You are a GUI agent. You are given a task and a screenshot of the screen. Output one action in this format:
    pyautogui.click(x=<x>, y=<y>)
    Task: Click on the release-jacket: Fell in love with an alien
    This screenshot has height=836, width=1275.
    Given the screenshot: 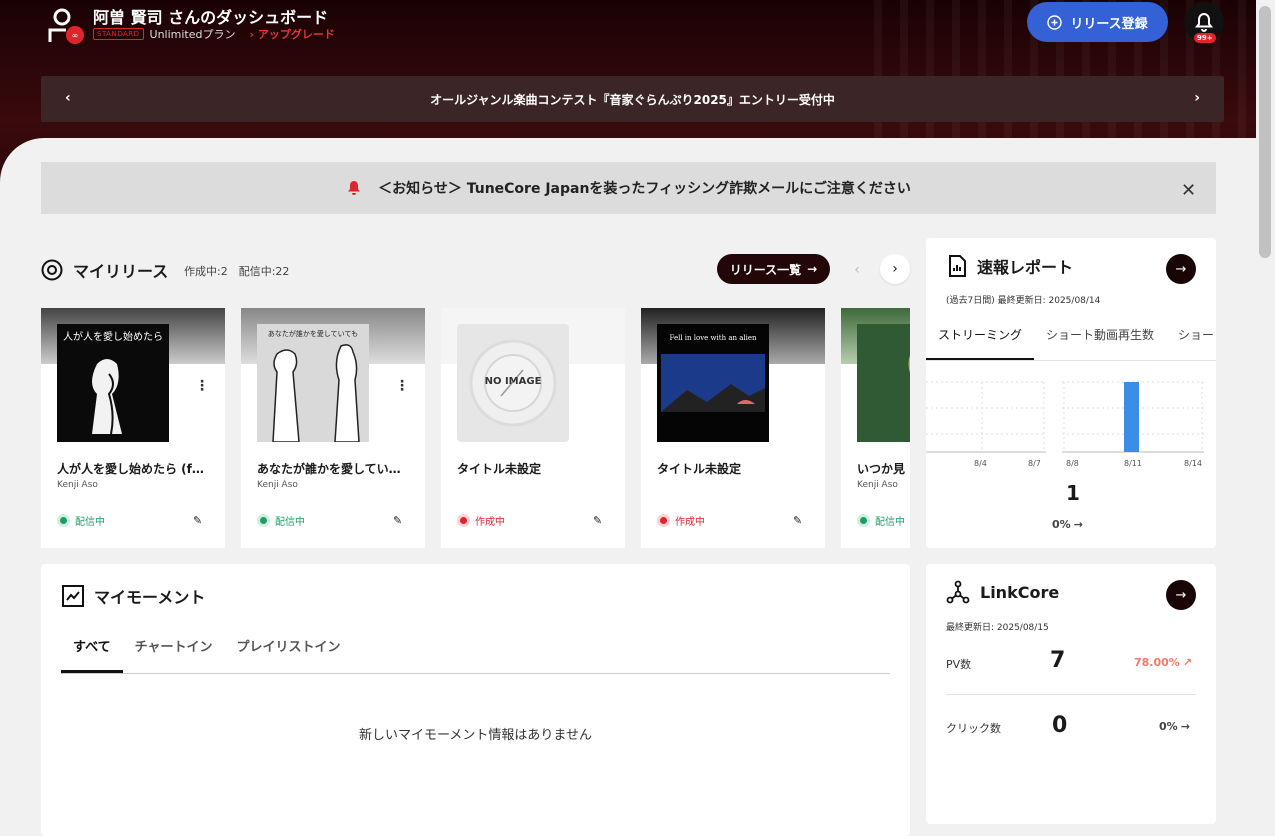 What is the action you would take?
    pyautogui.click(x=713, y=383)
    